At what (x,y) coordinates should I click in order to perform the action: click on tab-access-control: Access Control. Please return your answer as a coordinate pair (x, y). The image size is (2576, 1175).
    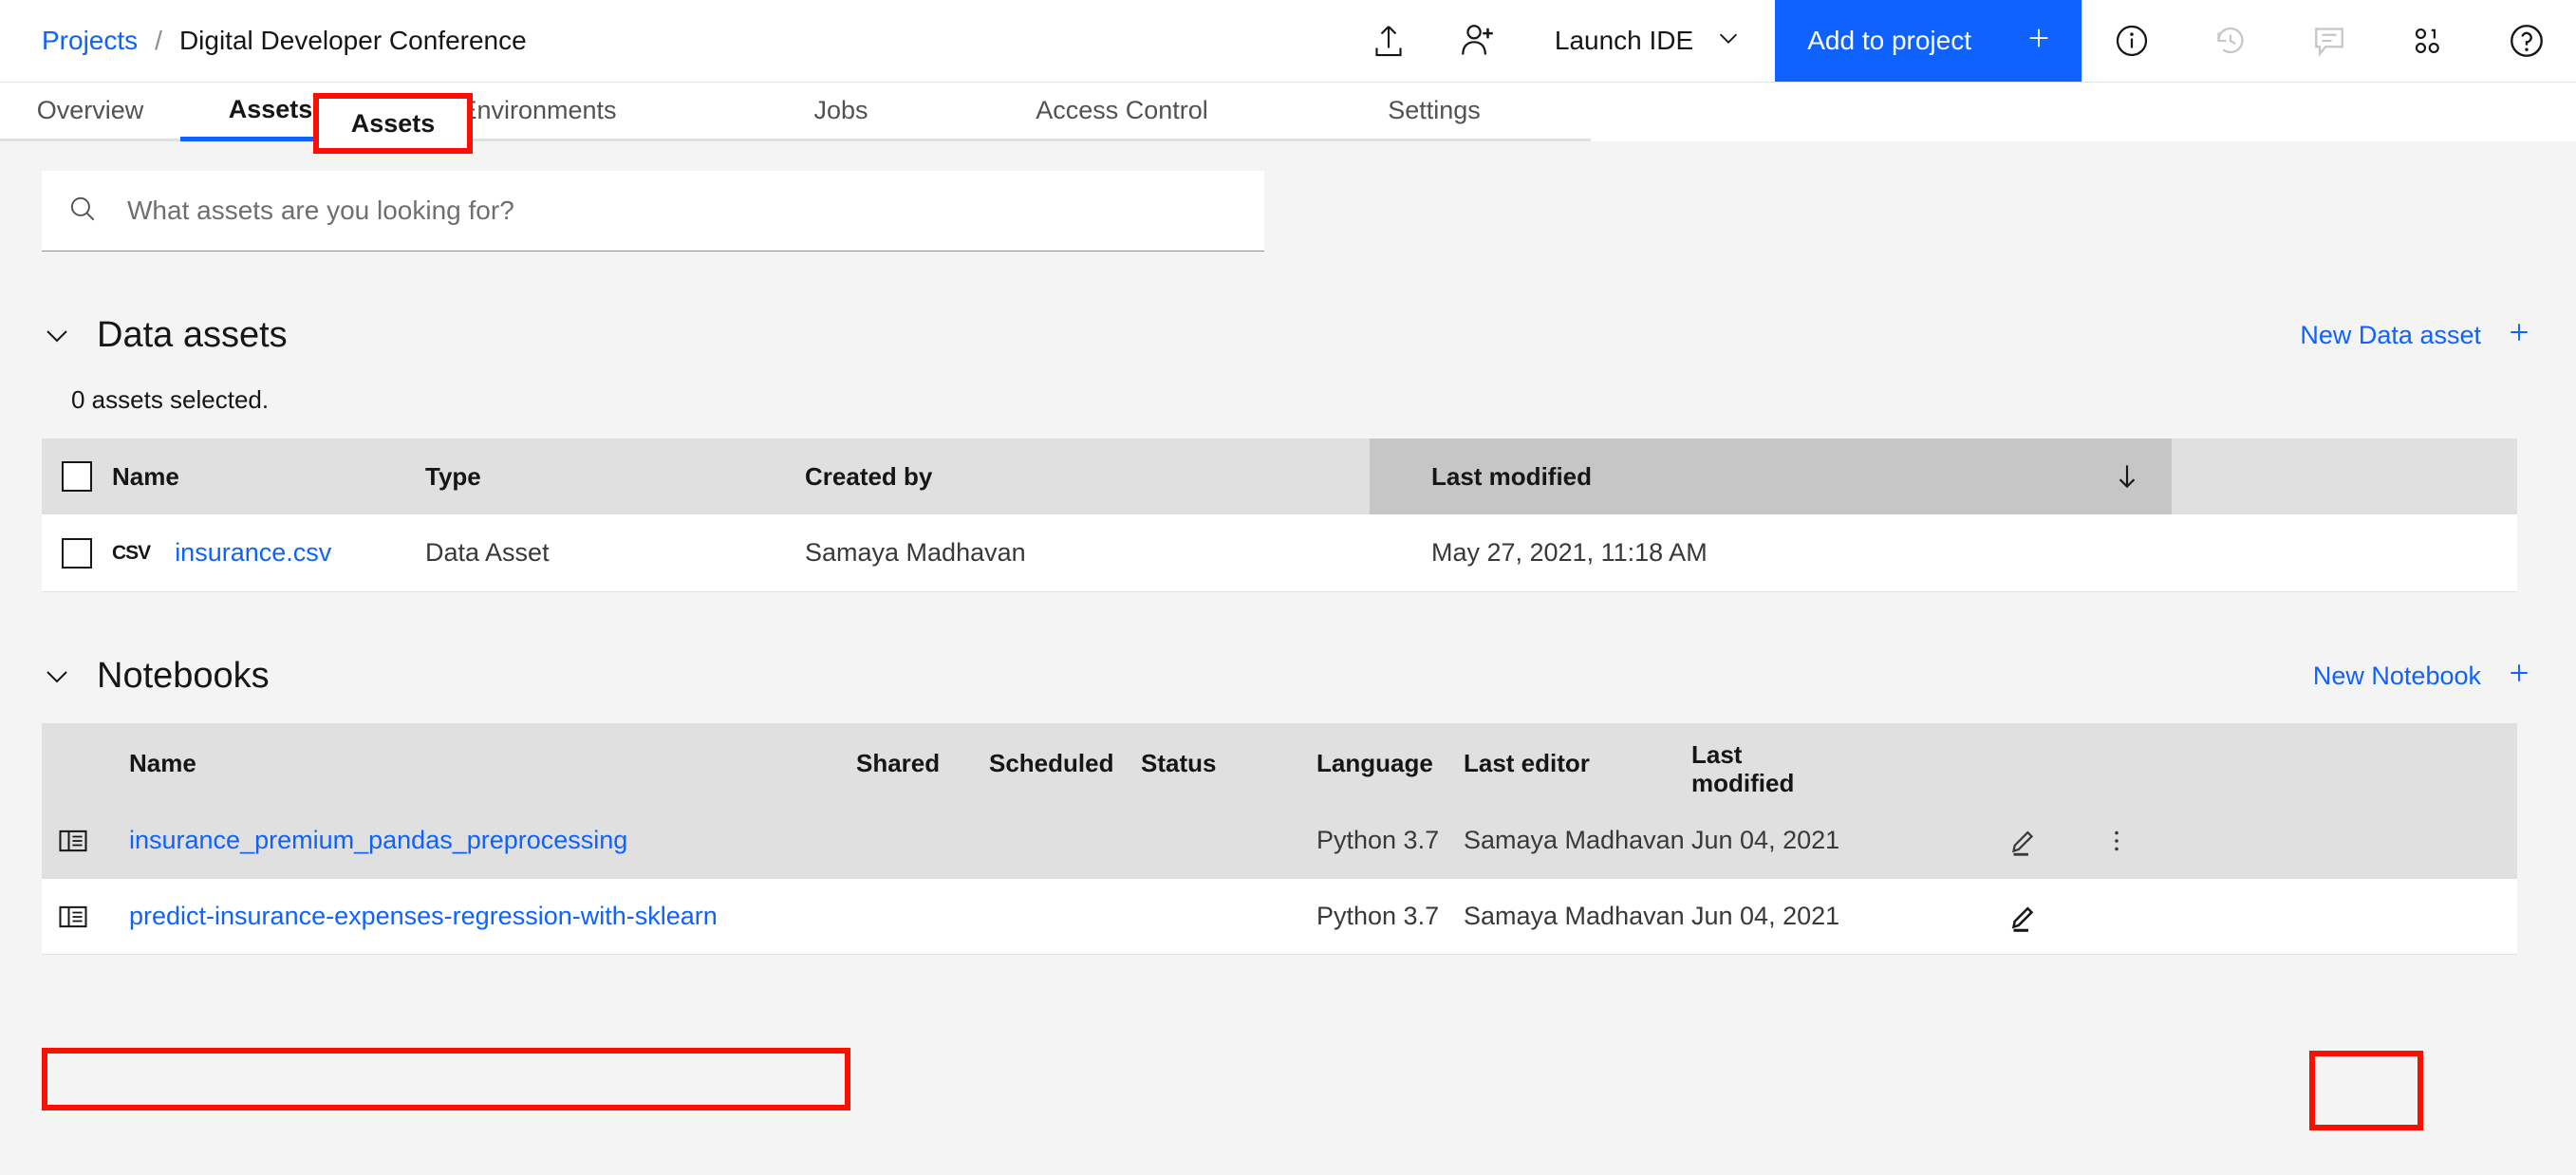
    Looking at the image, I should click on (1122, 112).